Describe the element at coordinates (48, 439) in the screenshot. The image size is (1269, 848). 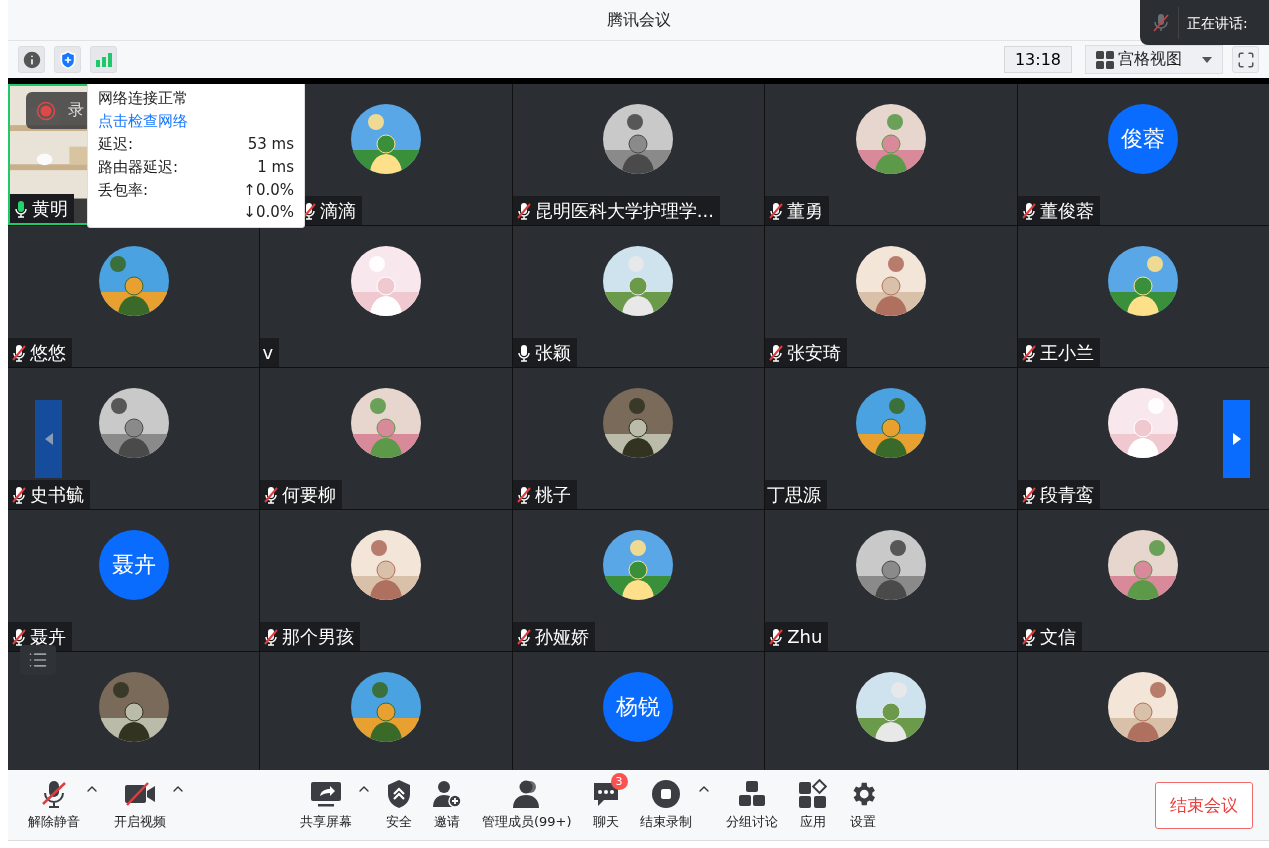
I see `left-arrow-icon` at that location.